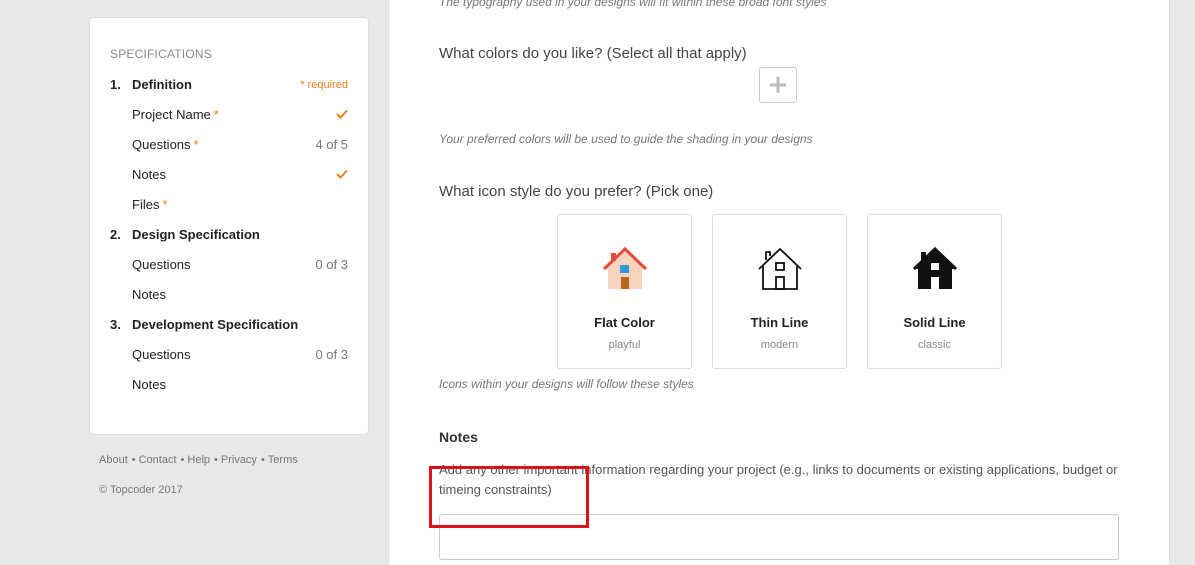  What do you see at coordinates (283, 460) in the screenshot?
I see `footer-link-terms: Terms` at bounding box center [283, 460].